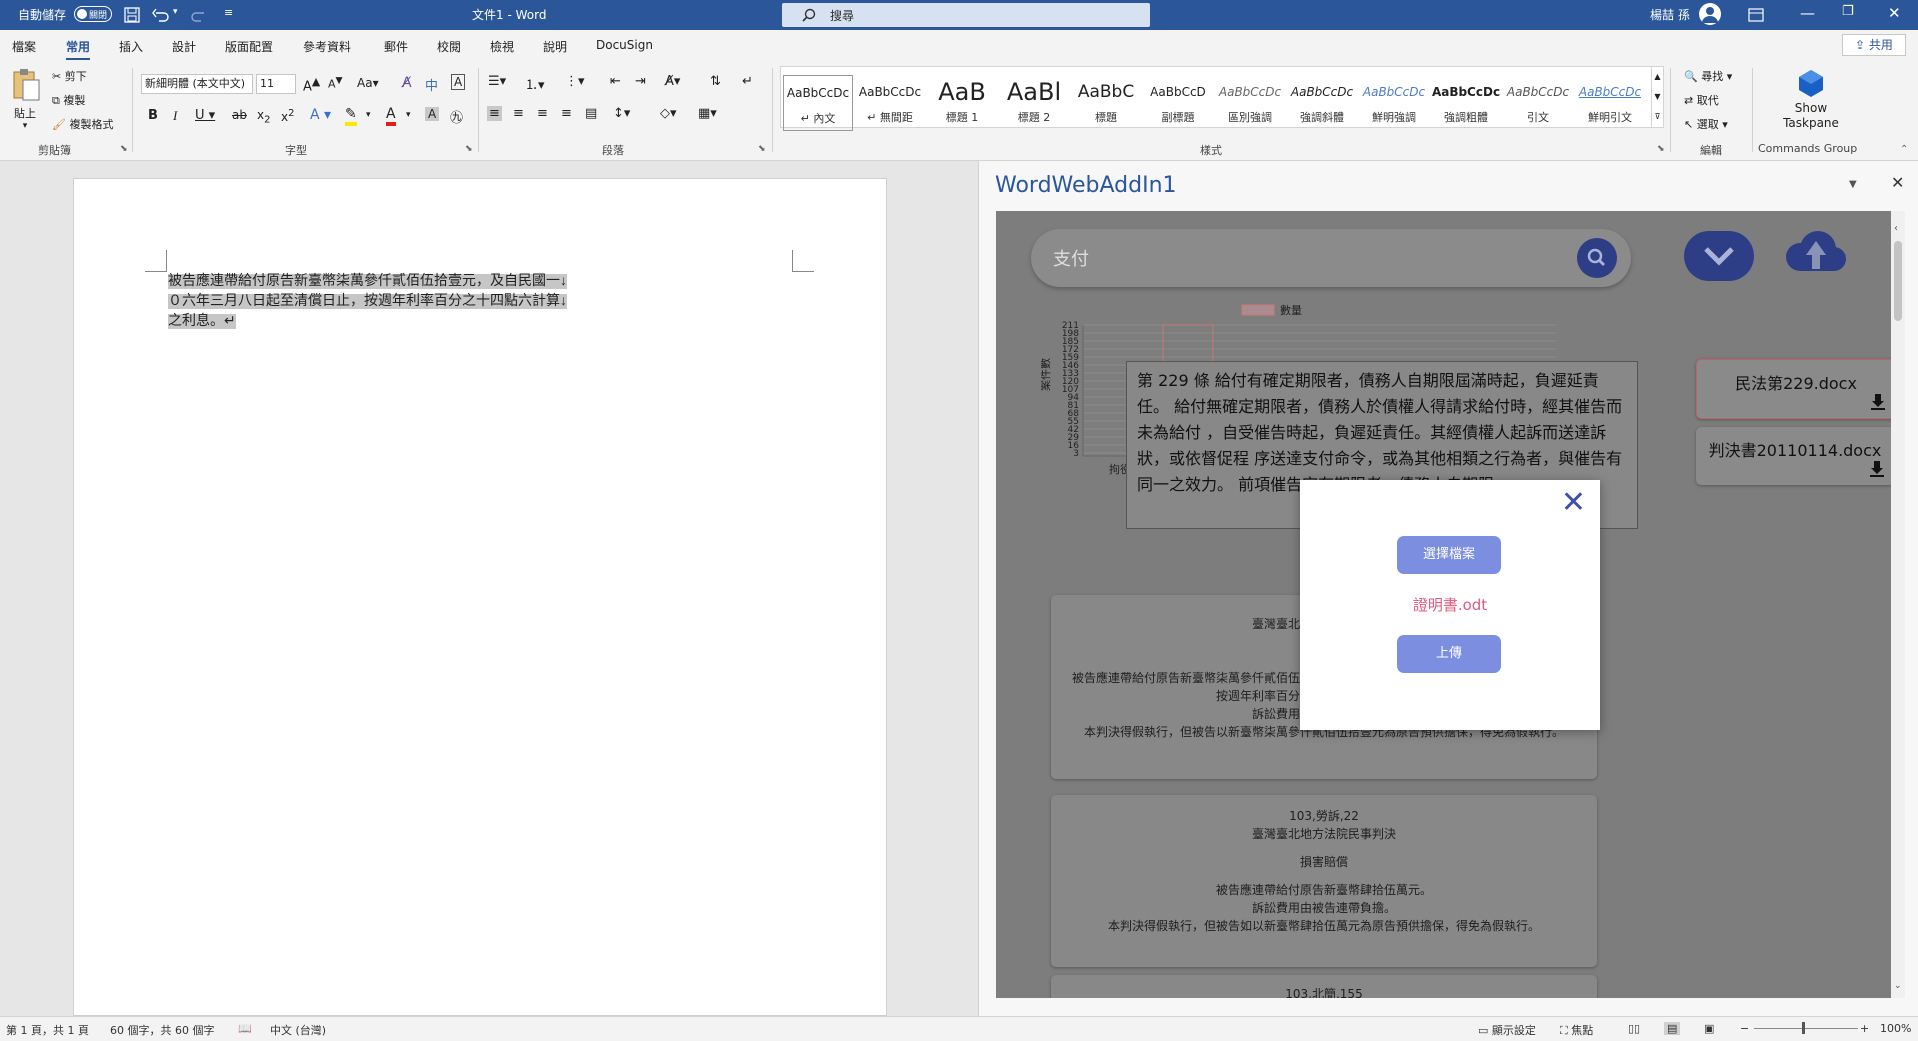 The width and height of the screenshot is (1918, 1041). Describe the element at coordinates (320, 115) in the screenshot. I see `text-effects-icon: A ▾` at that location.